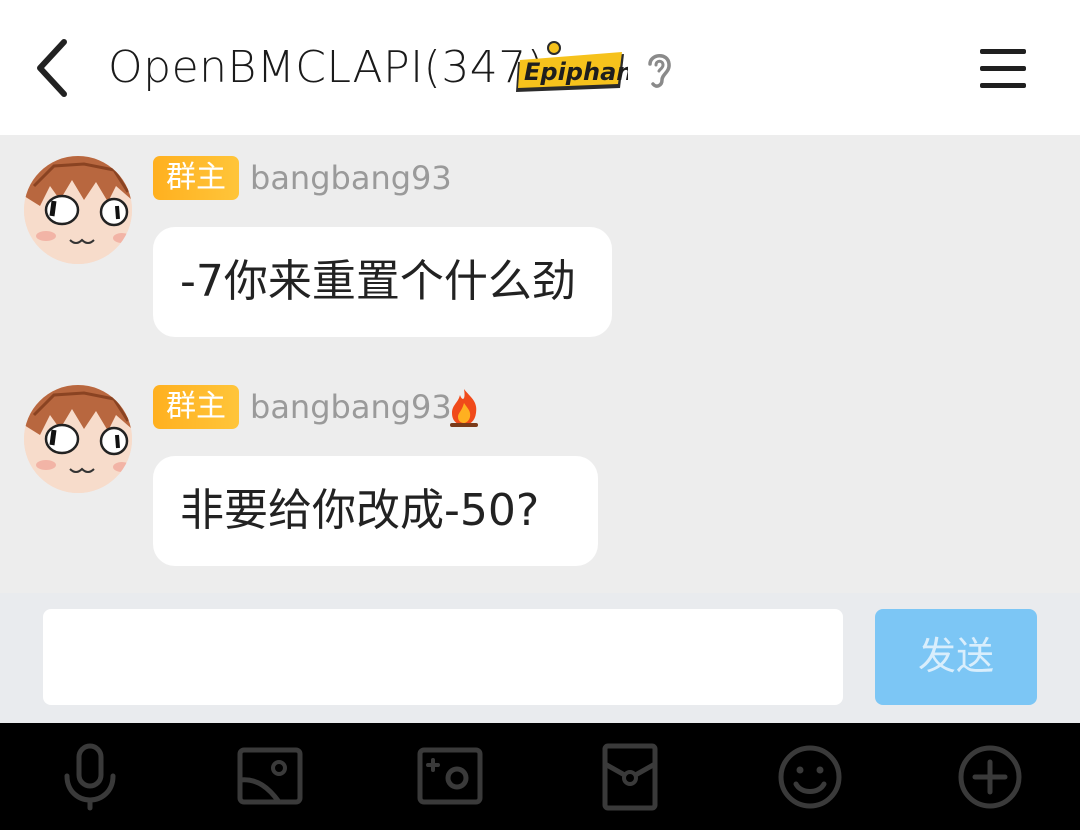 This screenshot has width=1080, height=830. Describe the element at coordinates (810, 777) in the screenshot. I see `emoji-icon` at that location.